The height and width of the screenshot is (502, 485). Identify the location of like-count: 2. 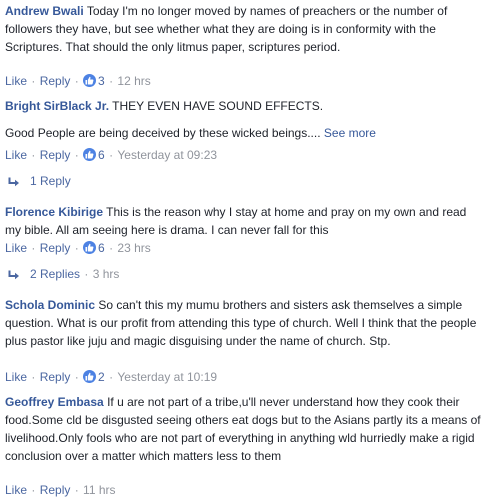
(94, 377).